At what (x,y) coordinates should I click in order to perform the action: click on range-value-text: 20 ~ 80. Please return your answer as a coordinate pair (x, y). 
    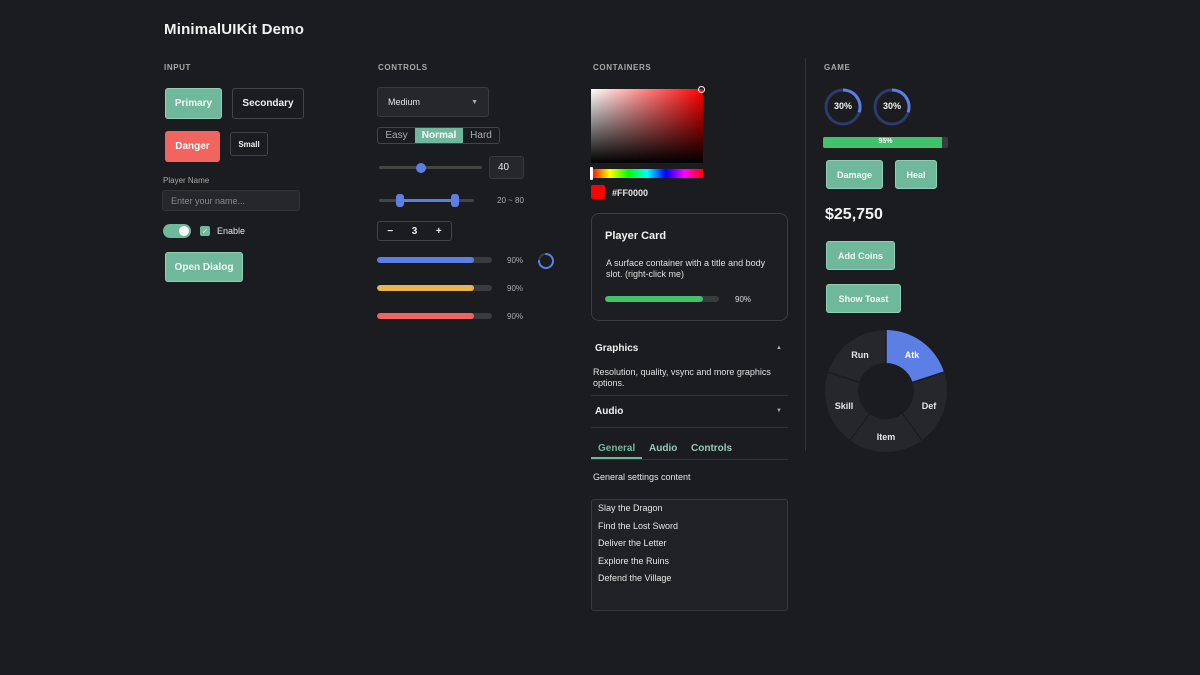
    Looking at the image, I should click on (510, 200).